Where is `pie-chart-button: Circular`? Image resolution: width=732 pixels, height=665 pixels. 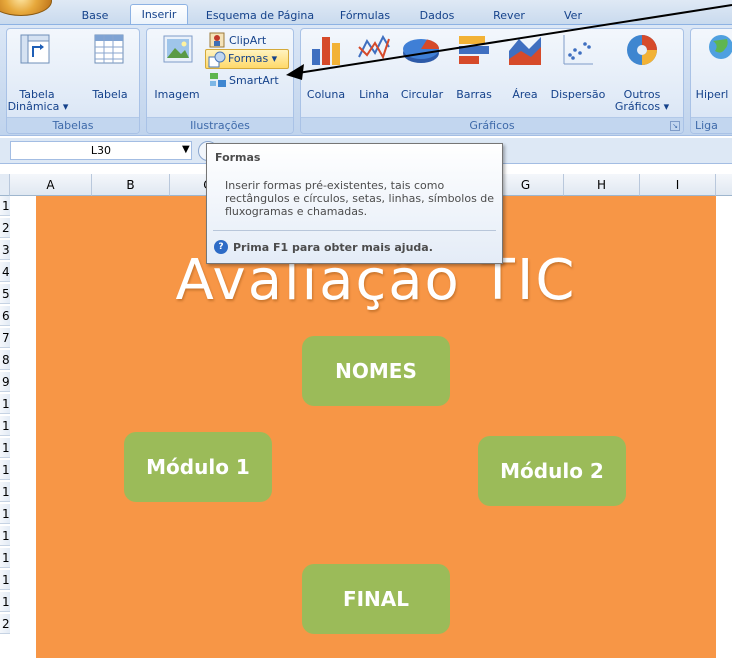
pie-chart-button: Circular is located at coordinates (422, 95).